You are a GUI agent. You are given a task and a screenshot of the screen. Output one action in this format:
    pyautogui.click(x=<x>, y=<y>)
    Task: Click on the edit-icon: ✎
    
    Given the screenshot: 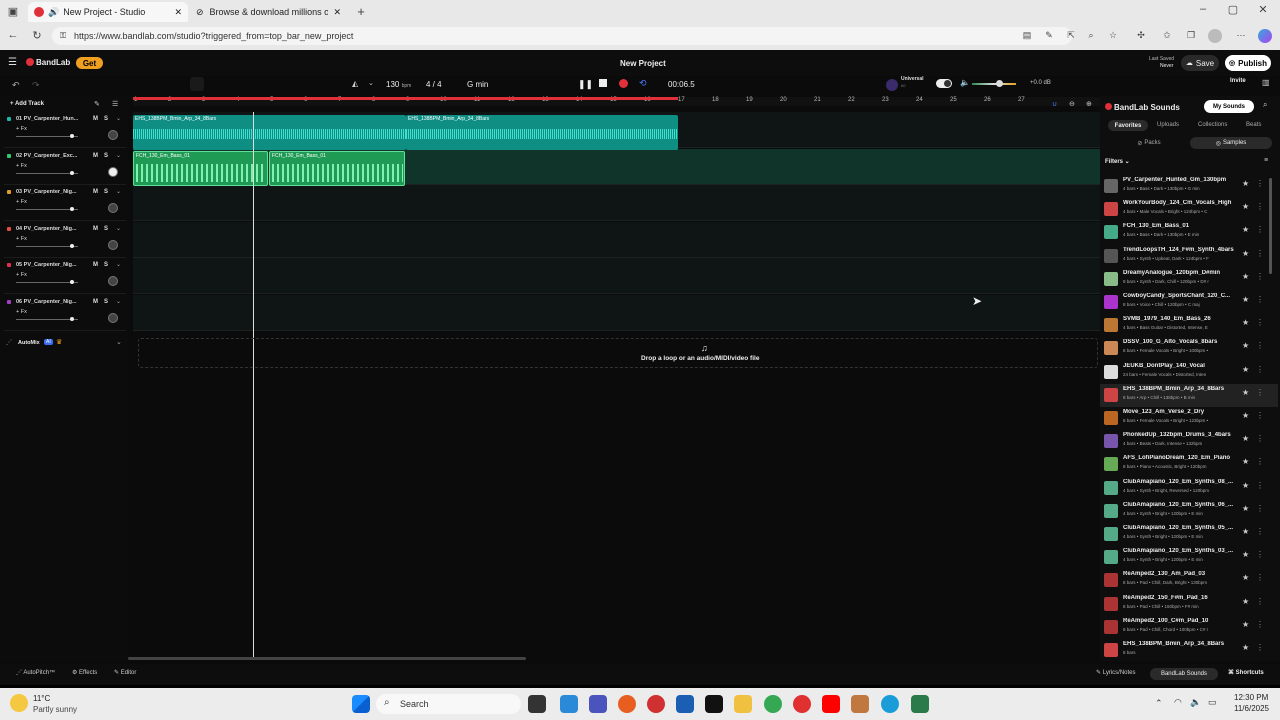 What is the action you would take?
    pyautogui.click(x=1049, y=35)
    